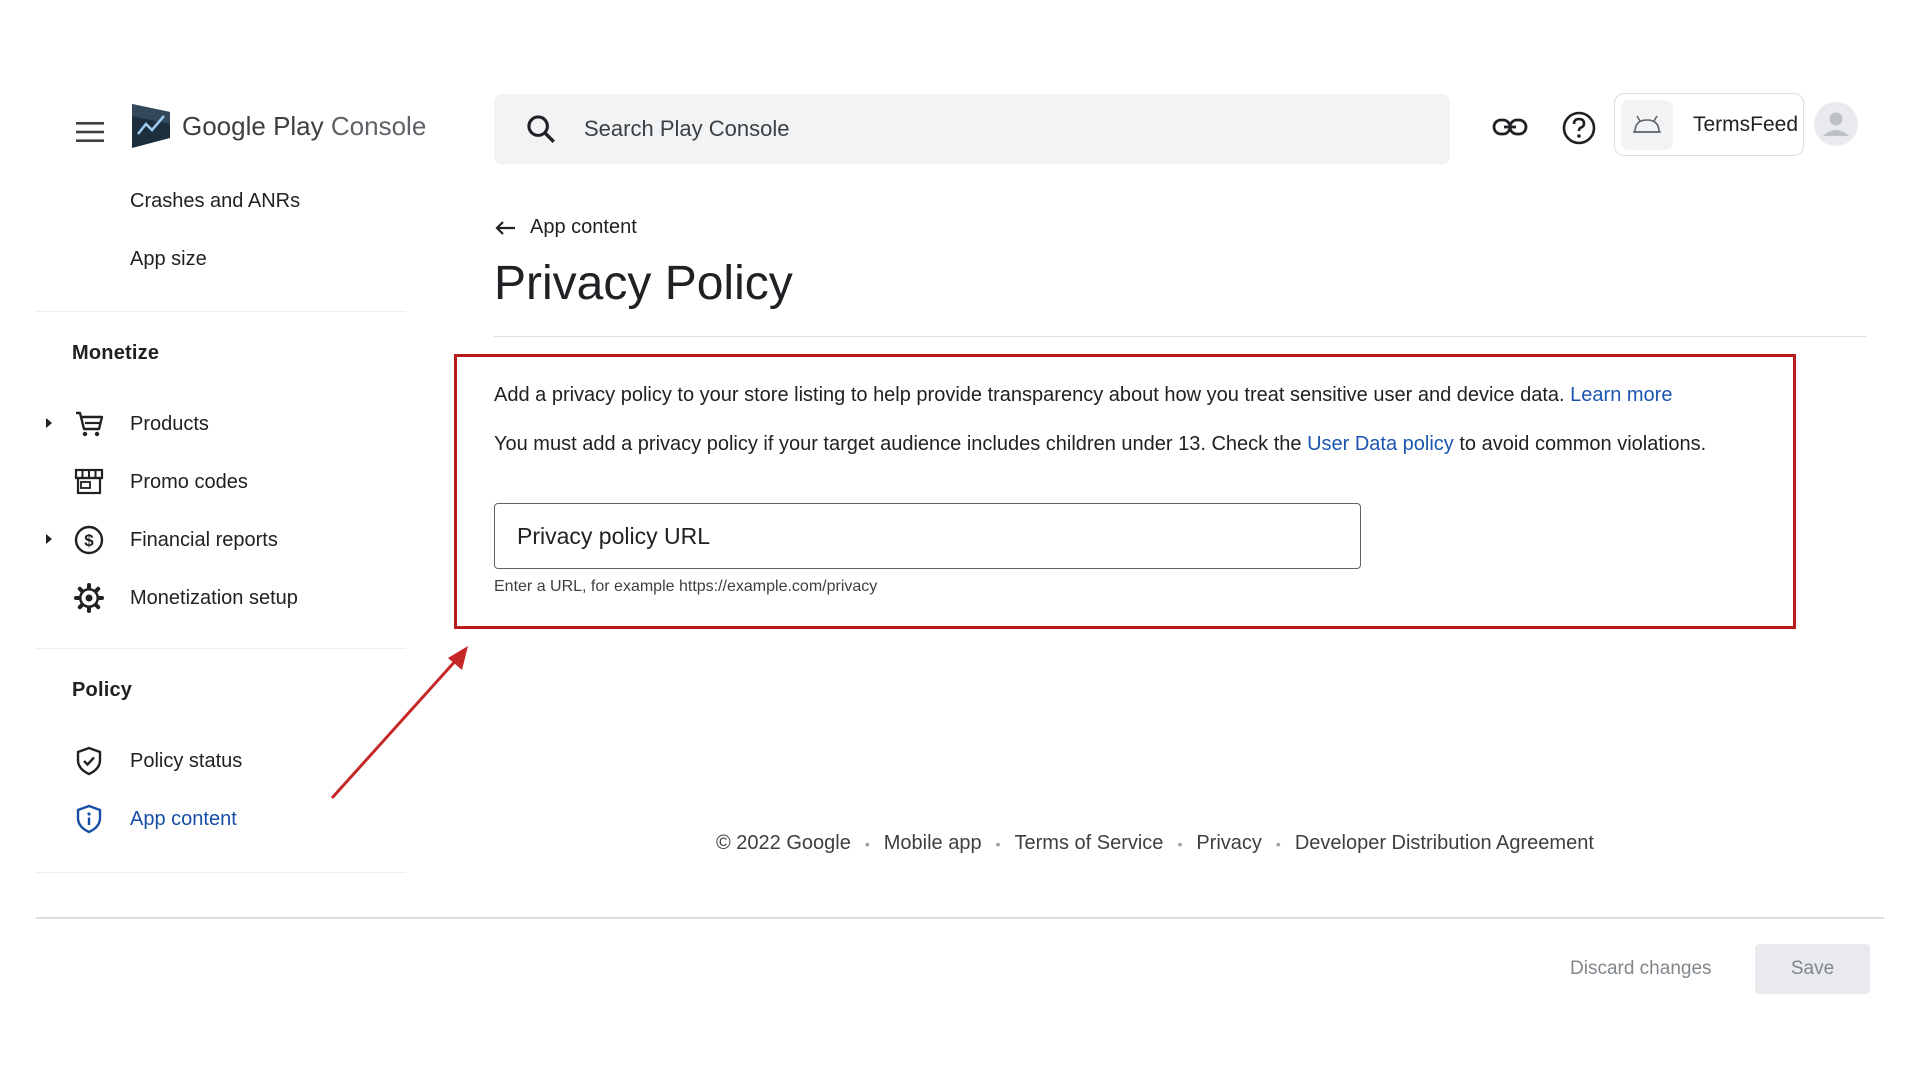  I want to click on shield-info-icon, so click(89, 819).